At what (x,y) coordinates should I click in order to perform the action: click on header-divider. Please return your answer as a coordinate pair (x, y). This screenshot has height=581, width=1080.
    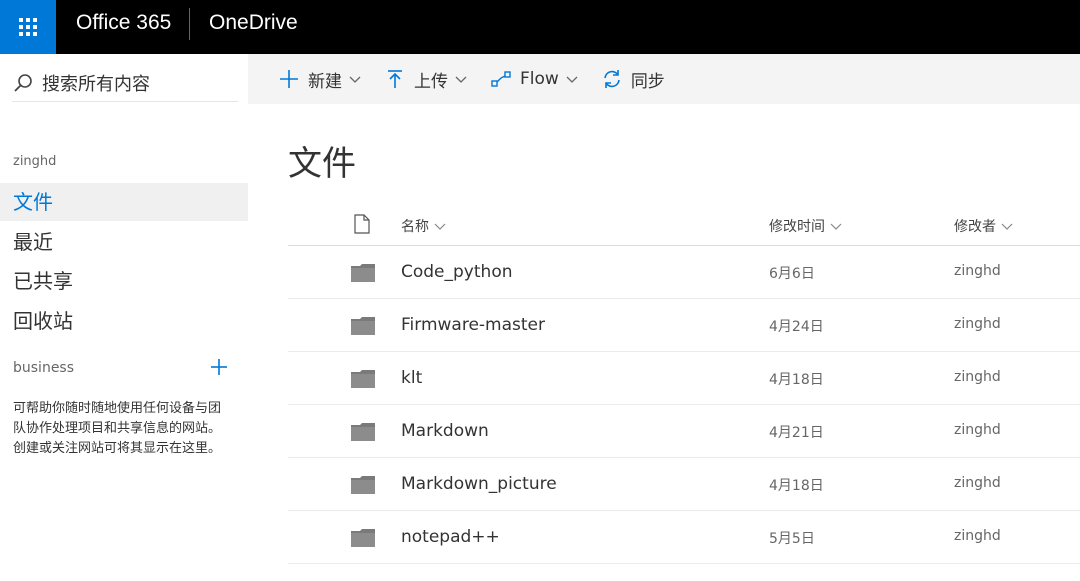
    Looking at the image, I should click on (189, 24).